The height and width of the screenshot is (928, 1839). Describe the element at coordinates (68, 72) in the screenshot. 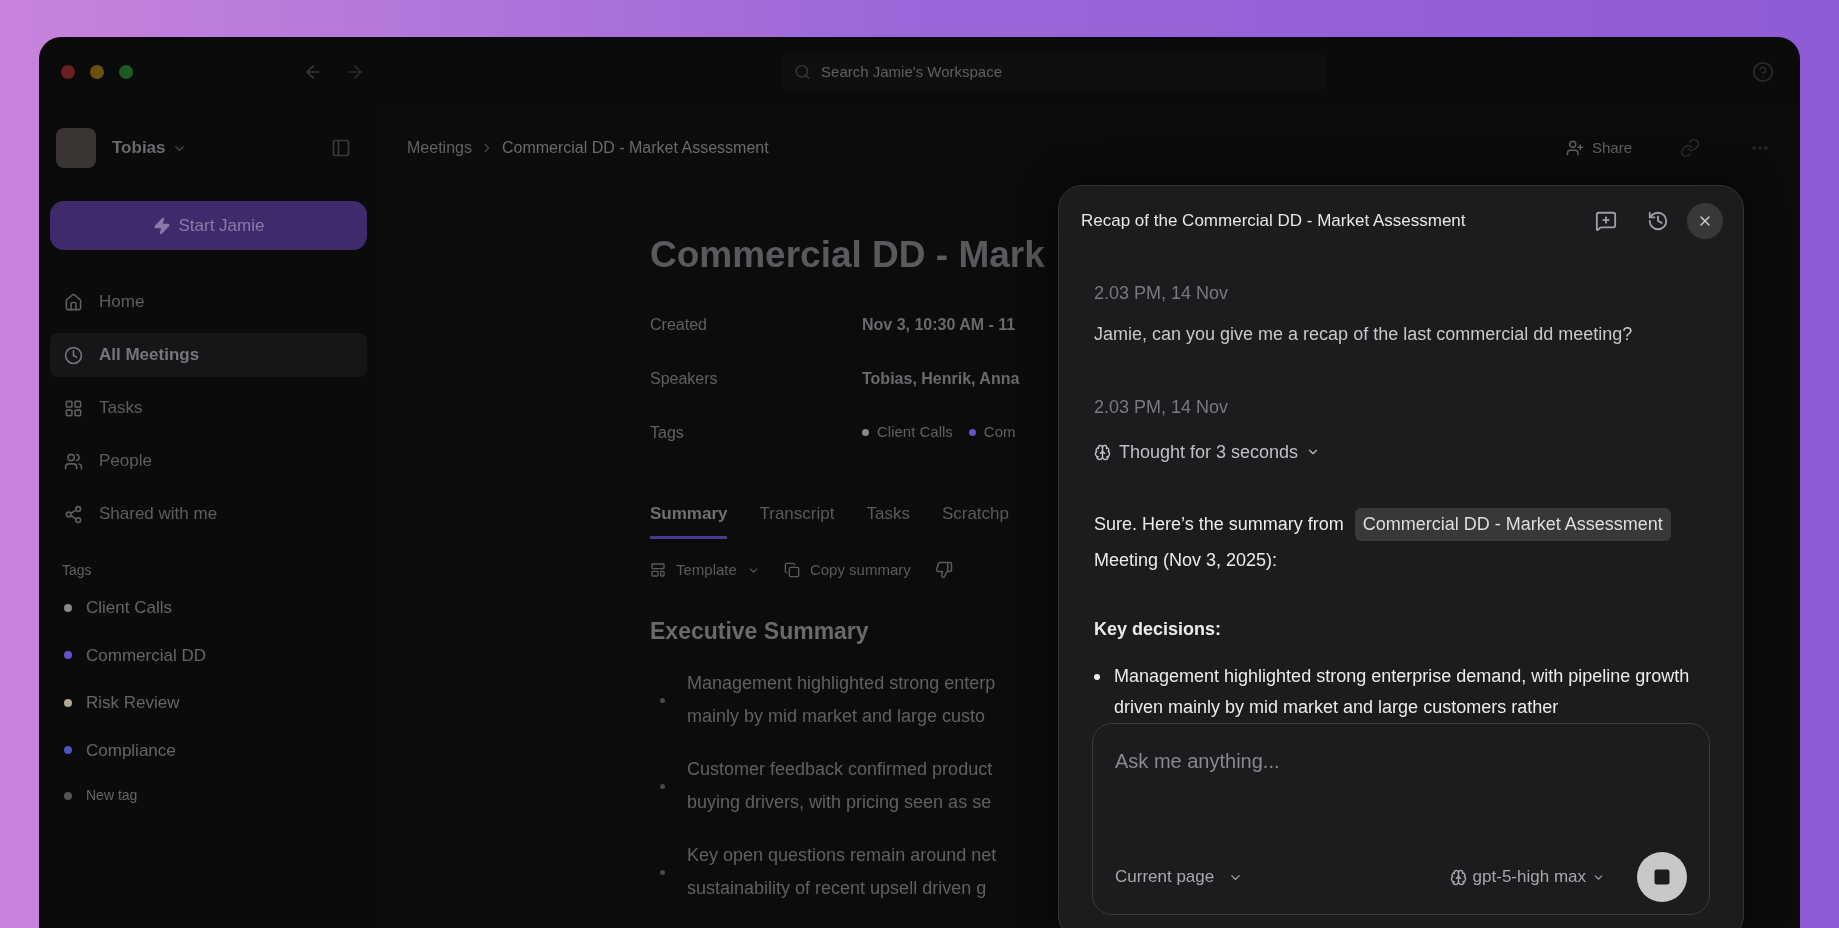

I see `close-window-icon` at that location.